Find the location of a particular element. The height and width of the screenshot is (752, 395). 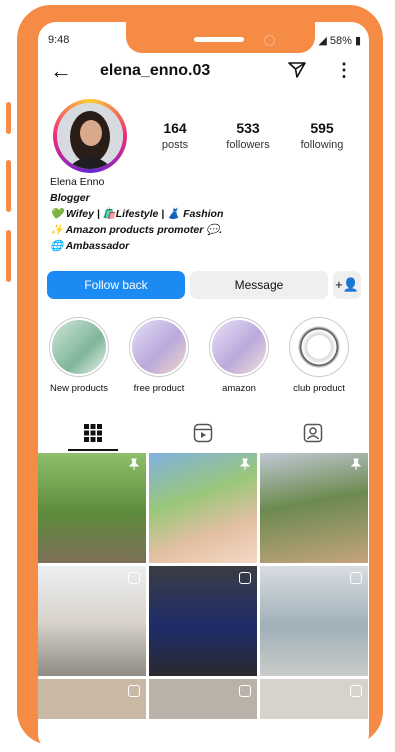

back-arrow-icon: ← is located at coordinates (61, 71).